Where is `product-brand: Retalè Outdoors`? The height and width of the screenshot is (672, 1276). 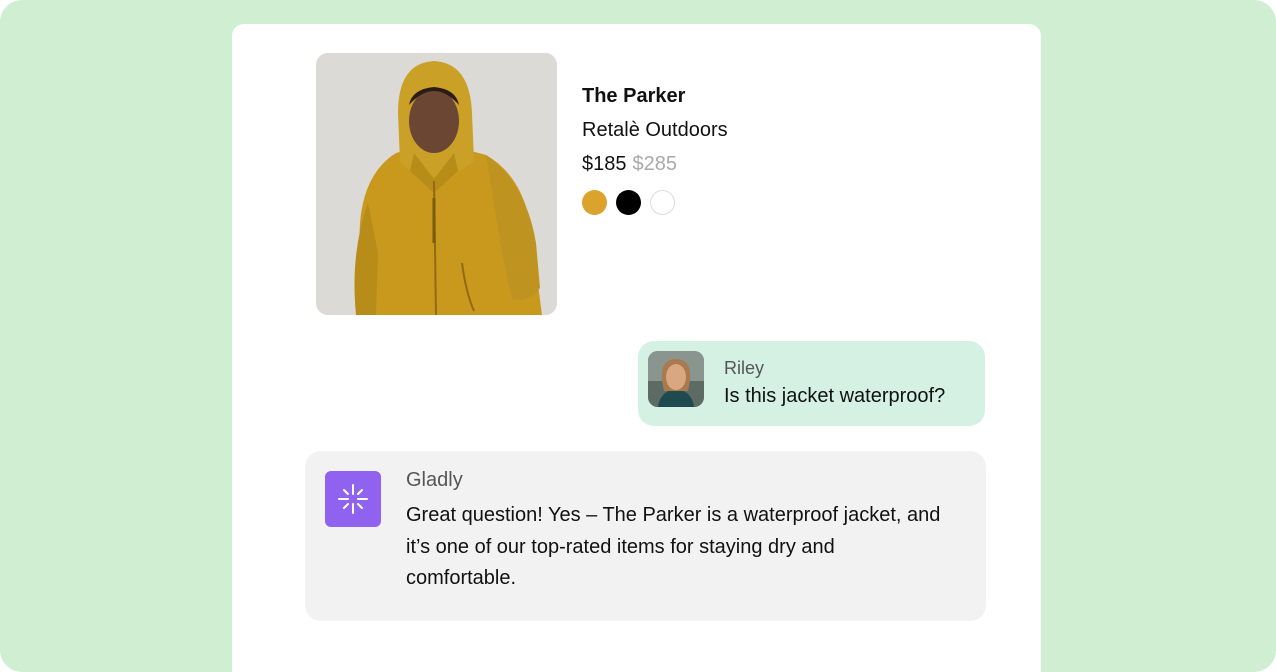 product-brand: Retalè Outdoors is located at coordinates (655, 130).